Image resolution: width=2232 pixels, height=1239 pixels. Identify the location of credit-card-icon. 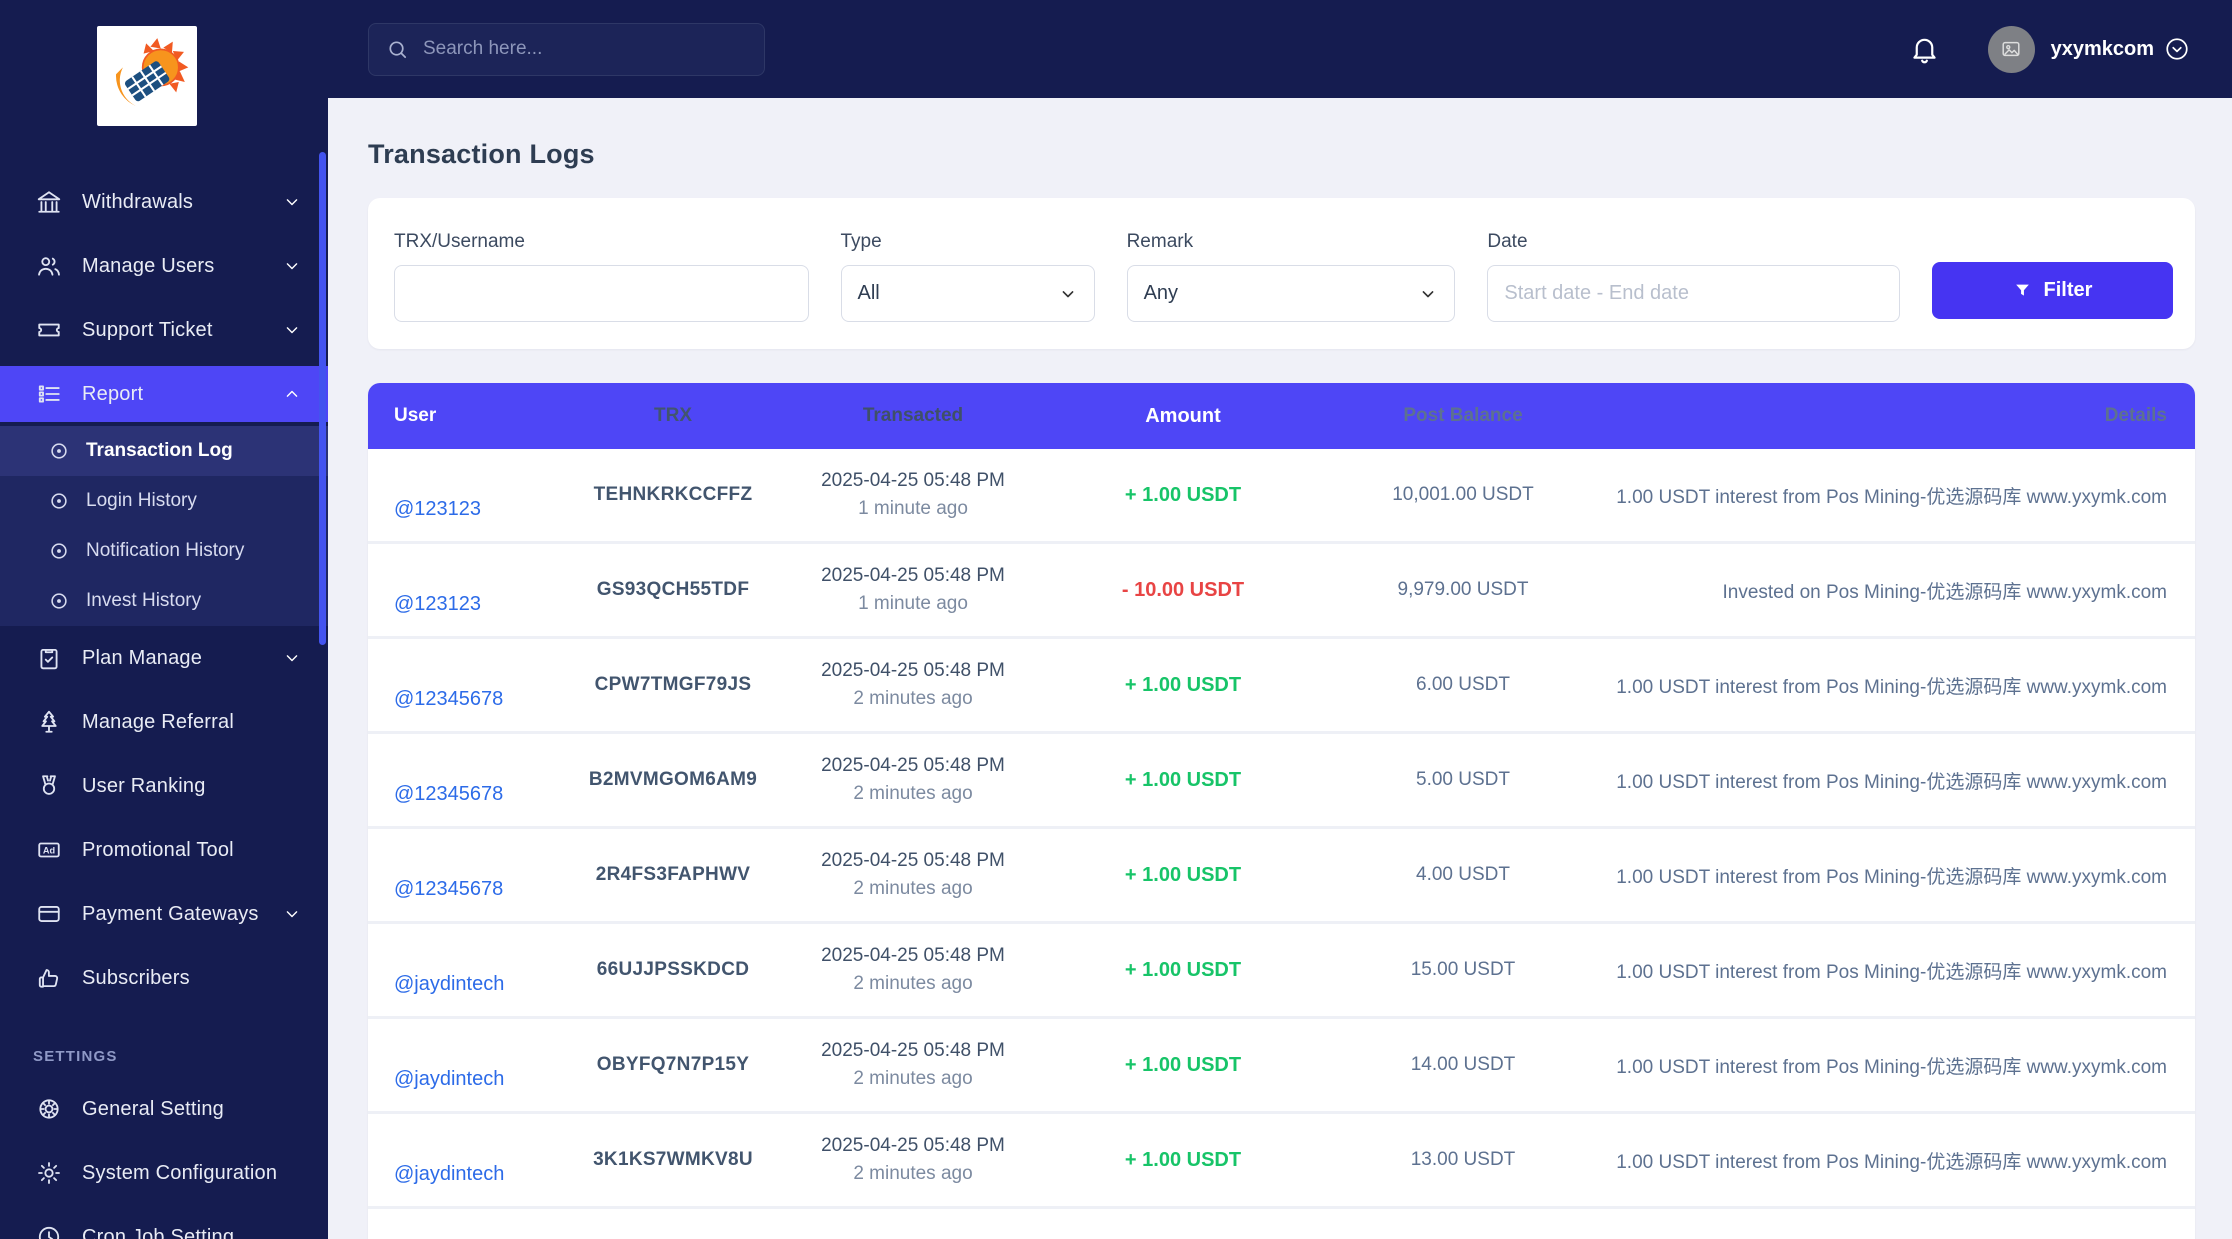
(49, 914).